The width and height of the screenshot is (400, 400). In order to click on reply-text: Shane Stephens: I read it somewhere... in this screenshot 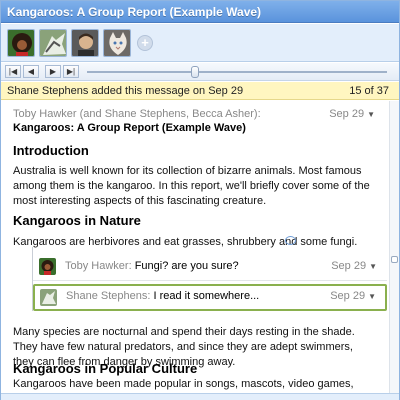, I will do `click(162, 296)`.